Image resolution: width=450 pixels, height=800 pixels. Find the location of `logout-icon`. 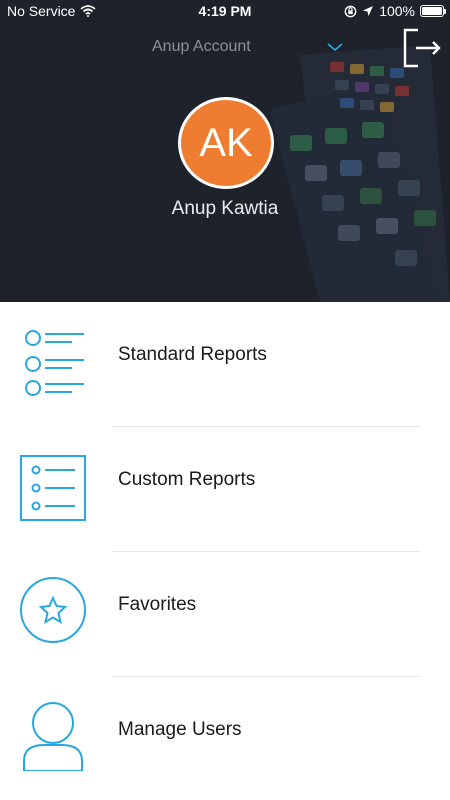

logout-icon is located at coordinates (422, 48).